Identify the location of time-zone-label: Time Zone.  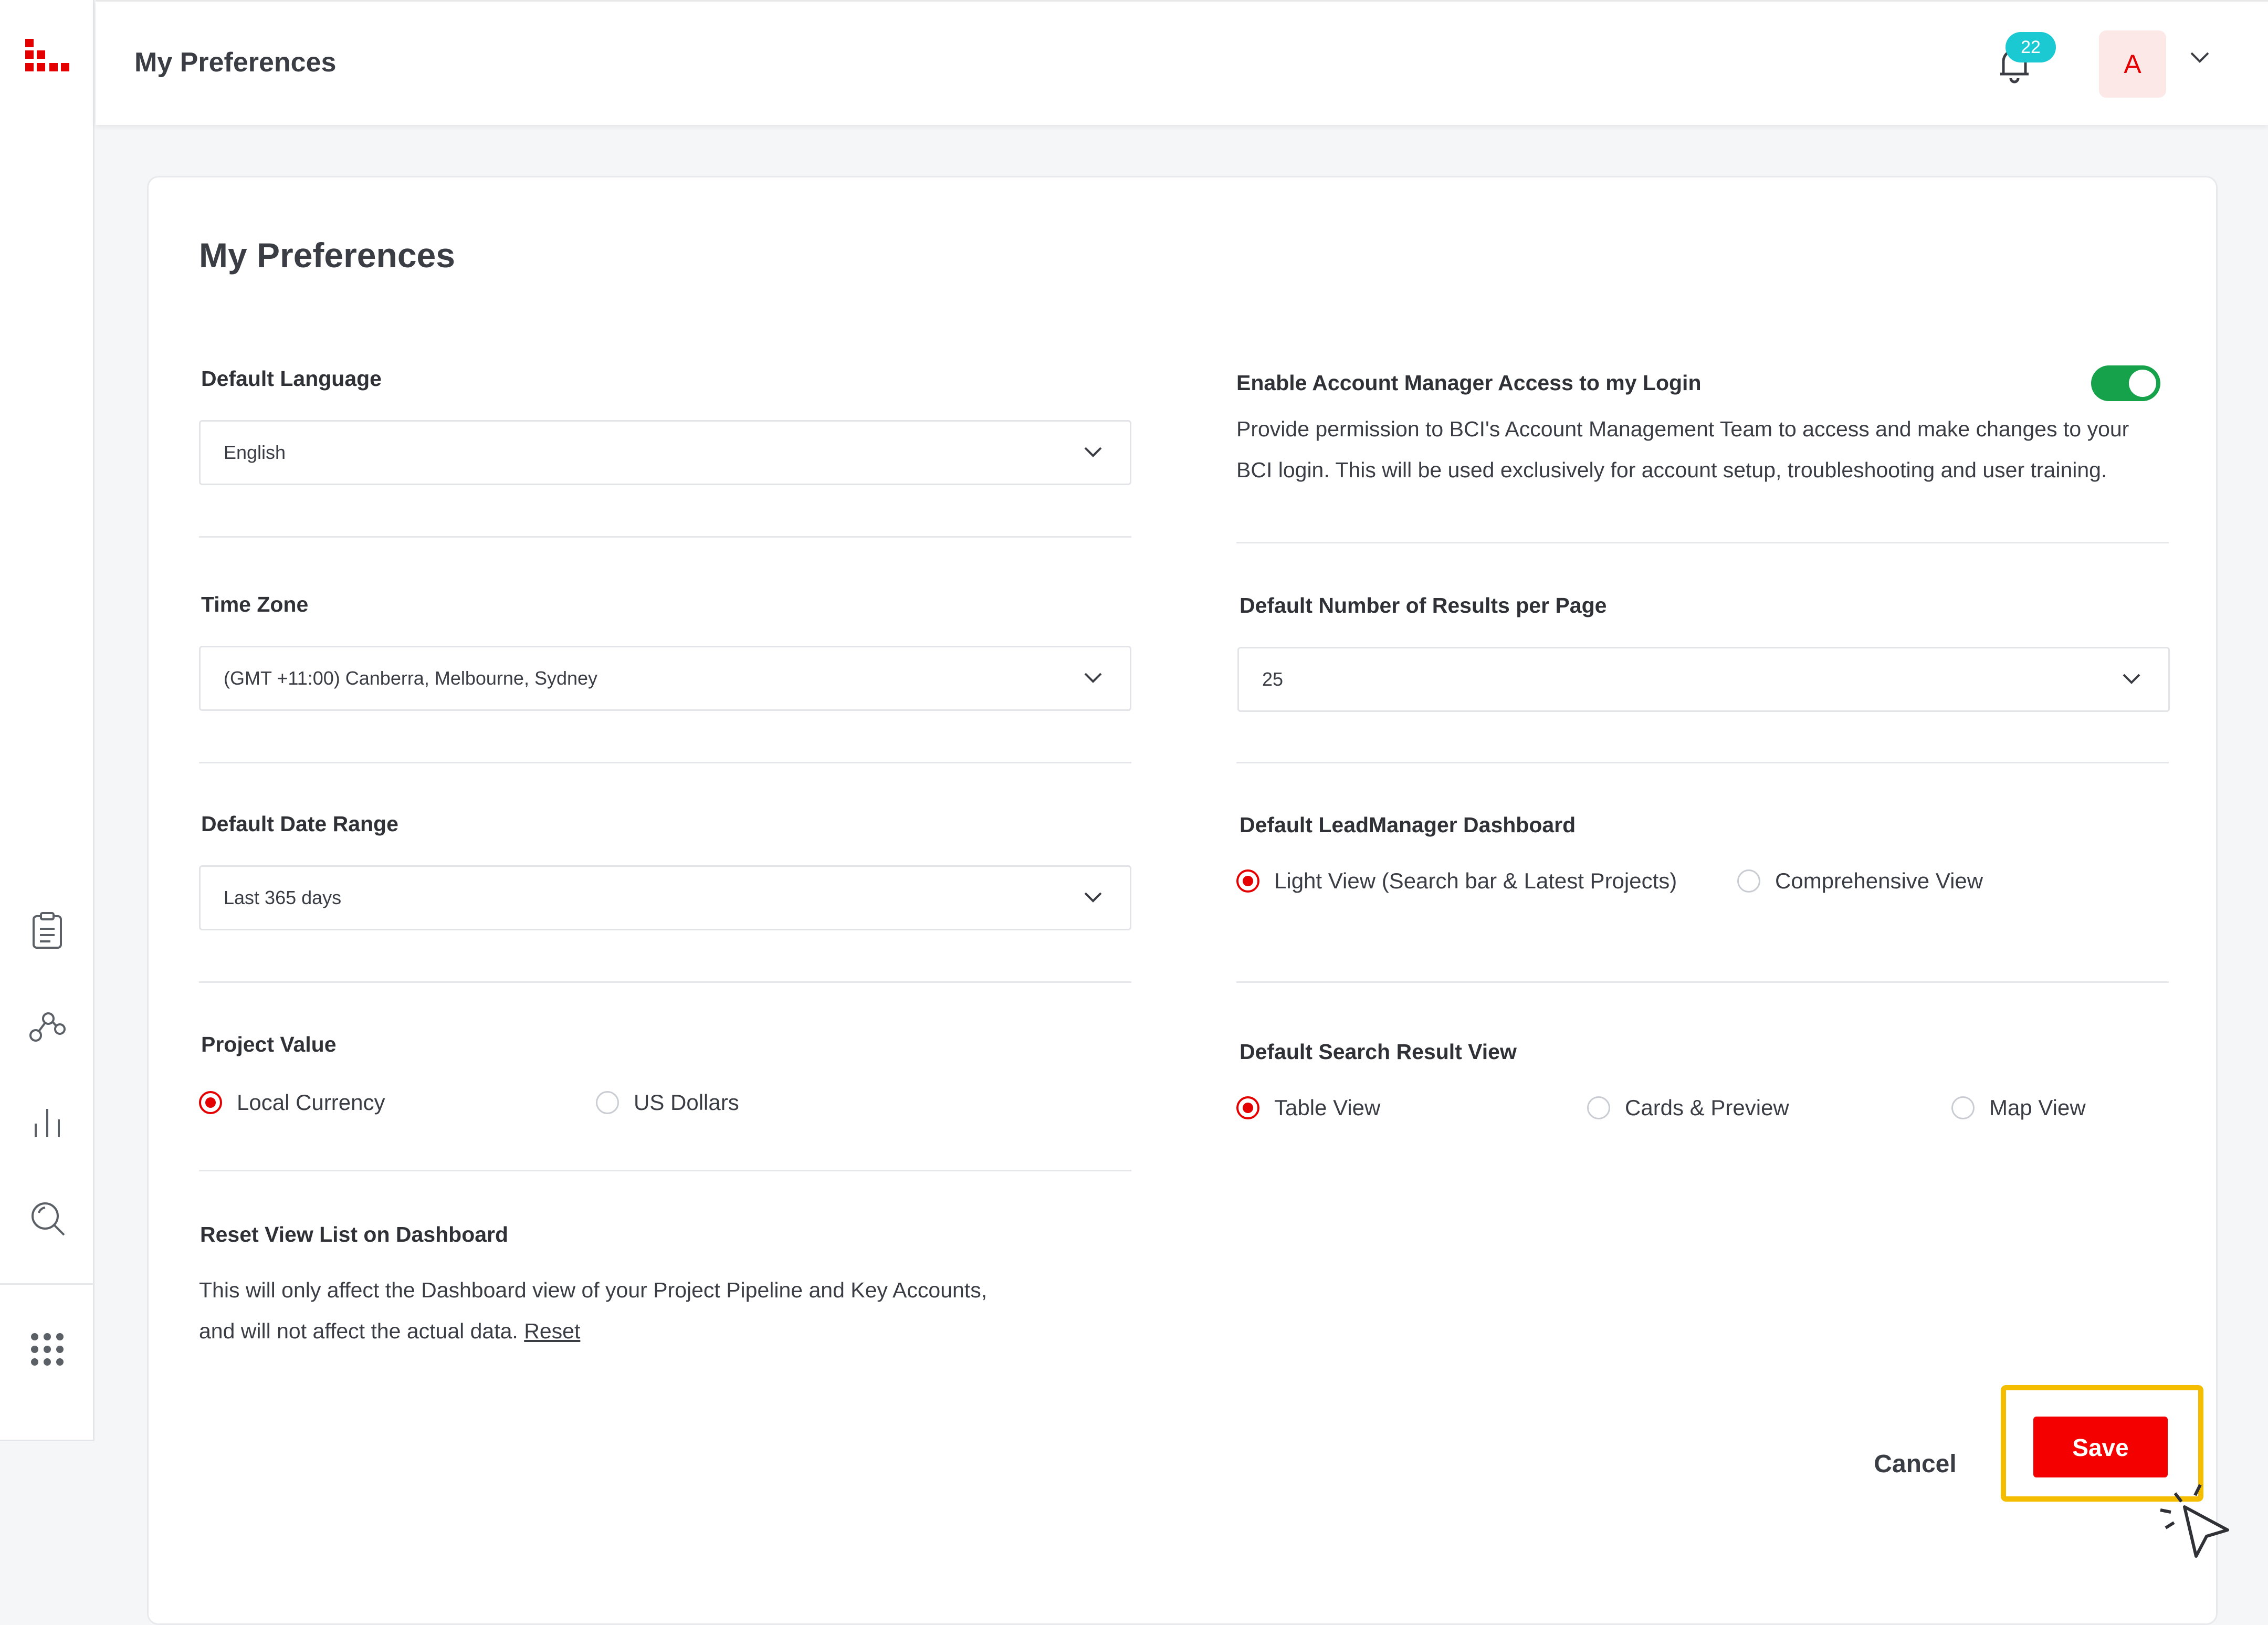
(255, 604).